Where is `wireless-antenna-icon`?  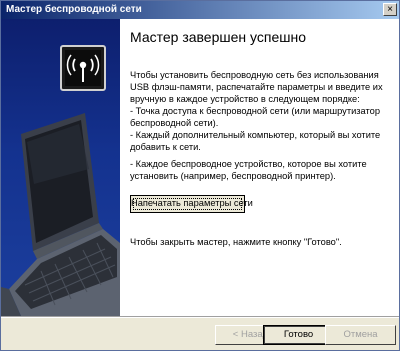 wireless-antenna-icon is located at coordinates (83, 68).